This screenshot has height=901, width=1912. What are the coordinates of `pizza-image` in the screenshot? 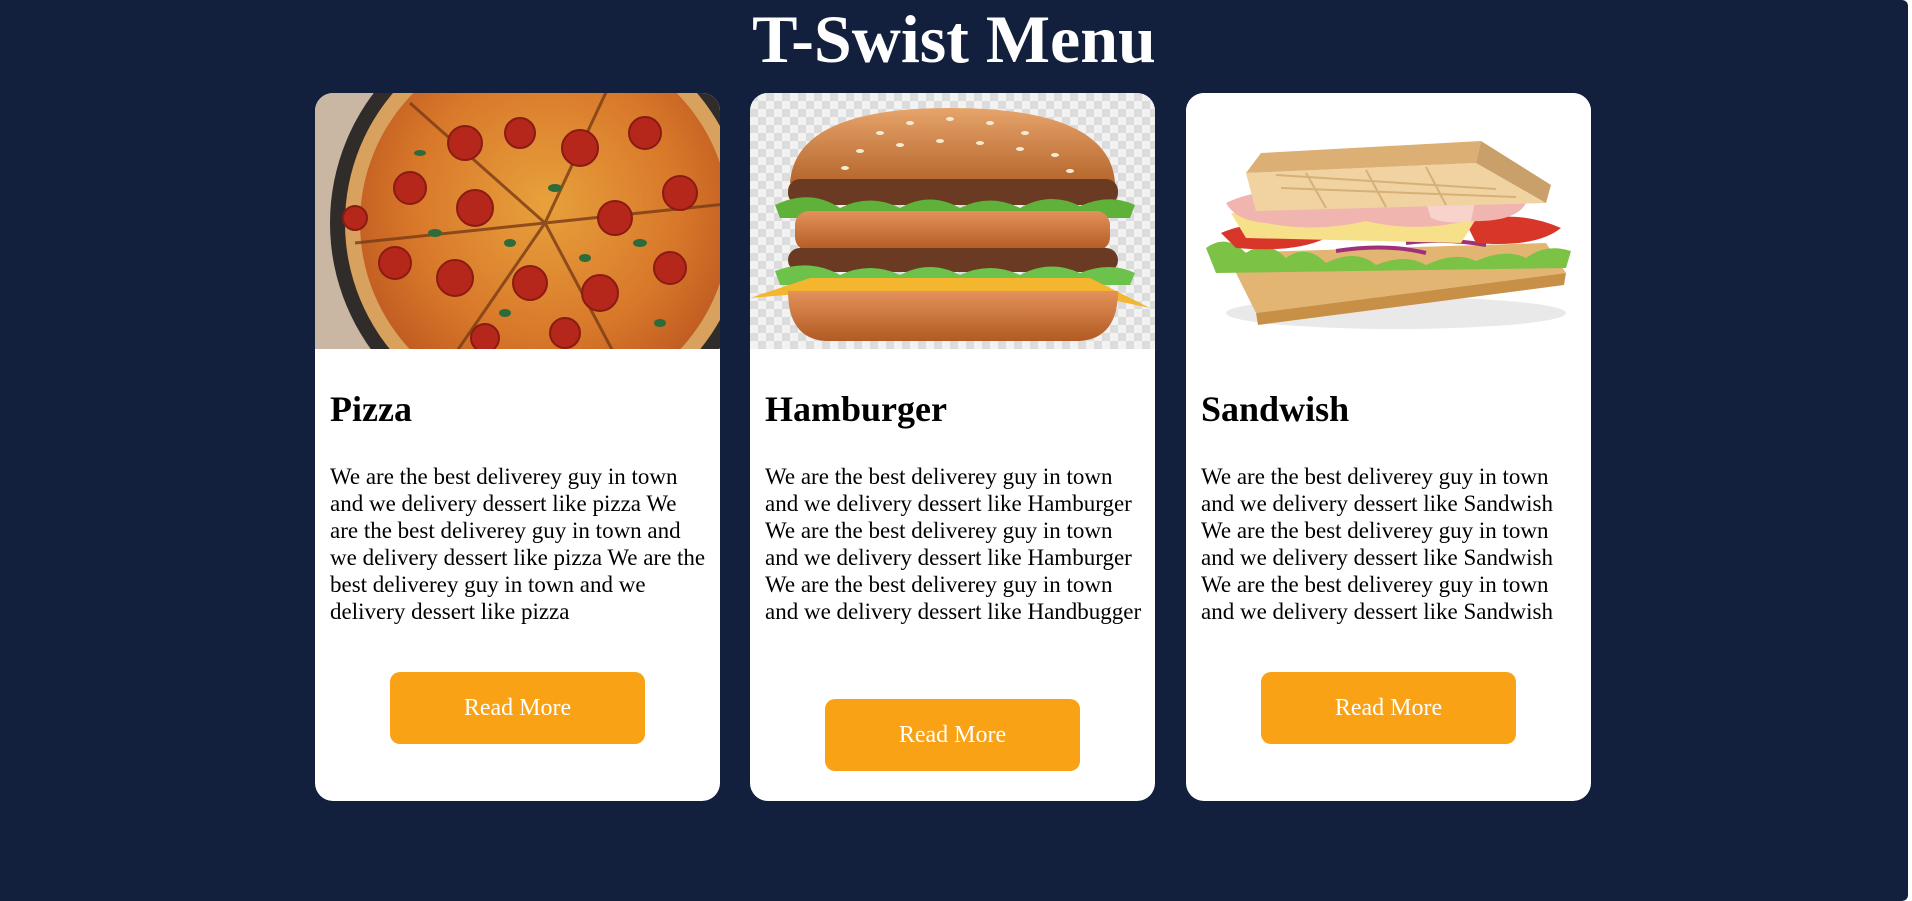 It's located at (517, 221).